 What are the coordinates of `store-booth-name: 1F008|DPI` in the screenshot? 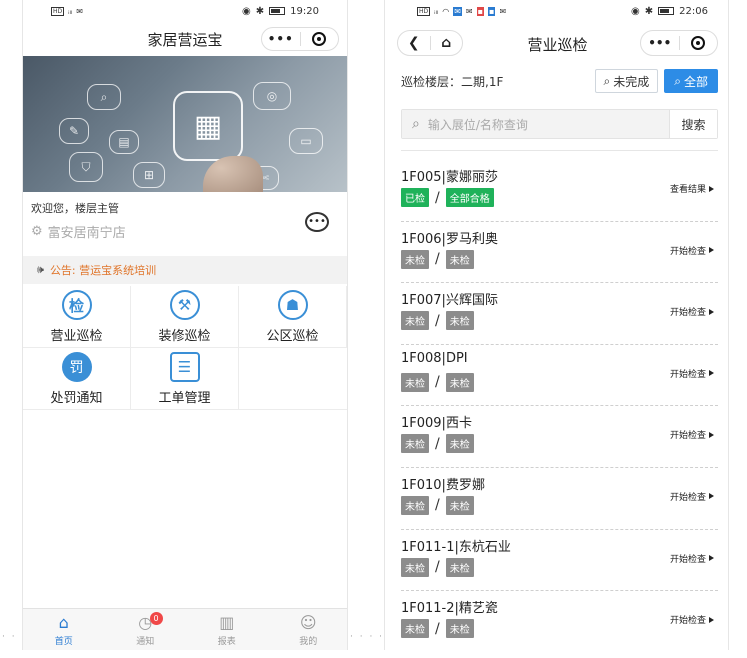 It's located at (434, 358).